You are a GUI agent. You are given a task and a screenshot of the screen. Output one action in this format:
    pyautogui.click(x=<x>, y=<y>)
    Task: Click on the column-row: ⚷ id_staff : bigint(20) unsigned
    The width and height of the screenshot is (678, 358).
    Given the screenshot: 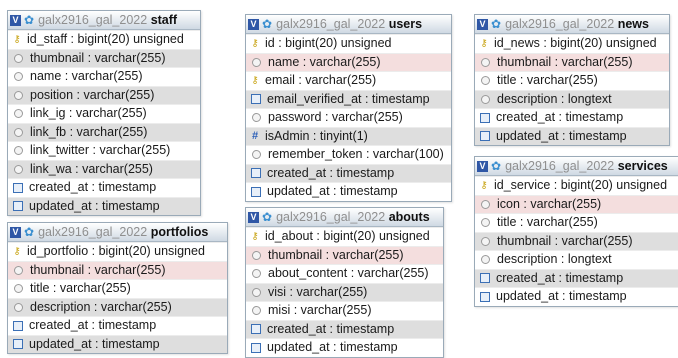 What is the action you would take?
    pyautogui.click(x=104, y=39)
    